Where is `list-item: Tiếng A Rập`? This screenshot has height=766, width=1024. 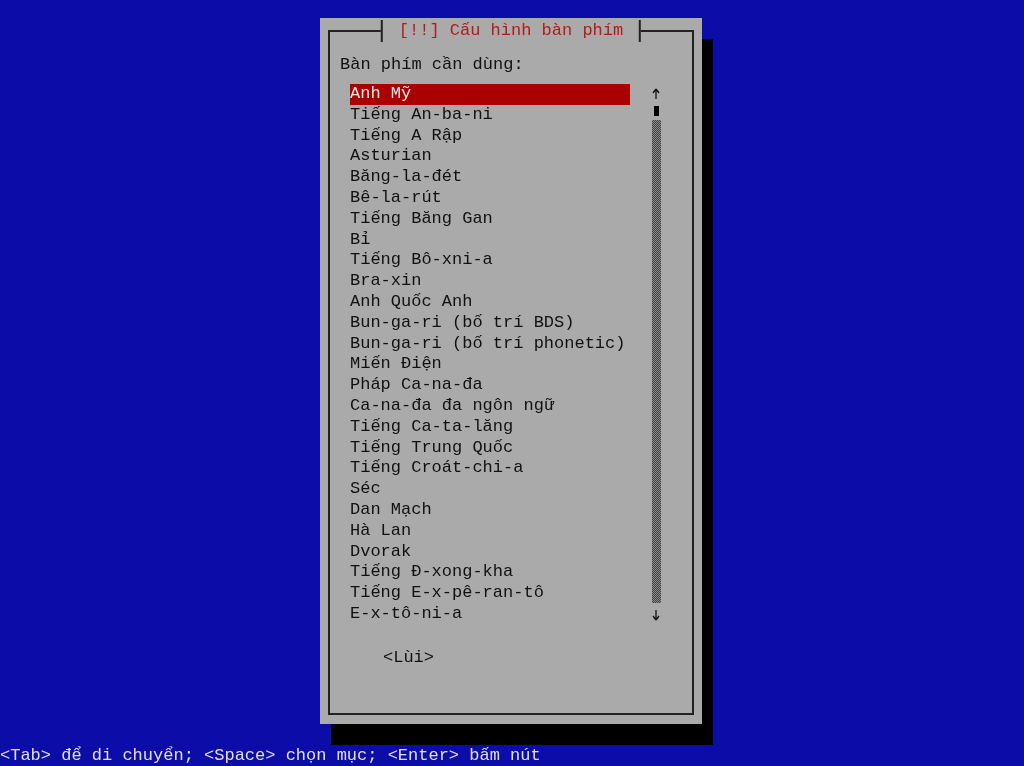 list-item: Tiếng A Rập is located at coordinates (490, 136).